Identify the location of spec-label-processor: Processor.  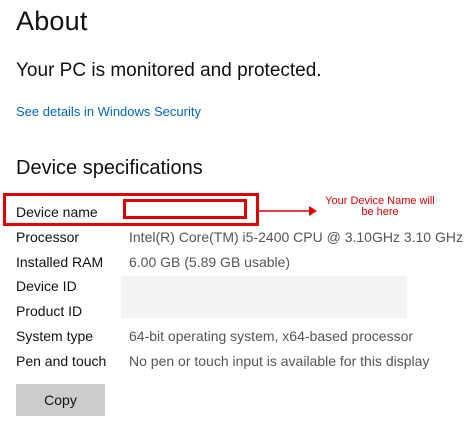
(48, 237).